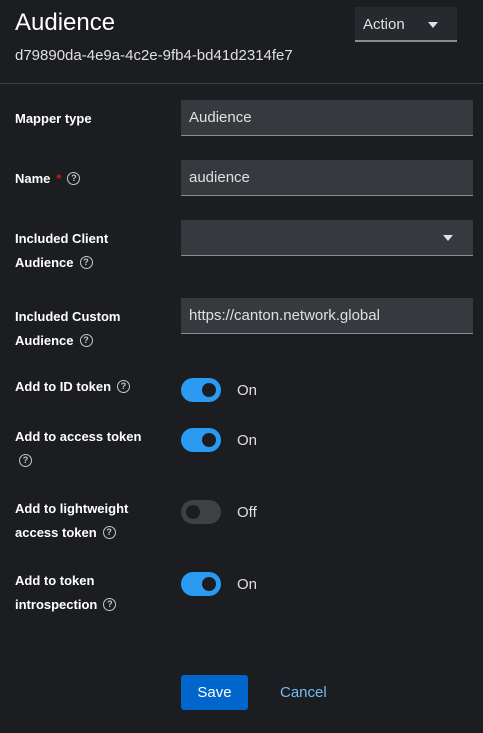 The image size is (483, 733). What do you see at coordinates (33, 178) in the screenshot?
I see `name-label-text: Name` at bounding box center [33, 178].